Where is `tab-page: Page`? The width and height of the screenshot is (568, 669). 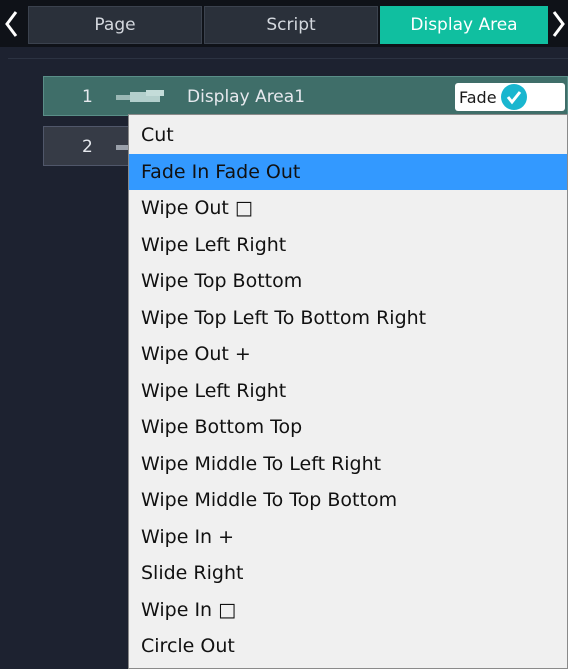 tab-page: Page is located at coordinates (115, 25).